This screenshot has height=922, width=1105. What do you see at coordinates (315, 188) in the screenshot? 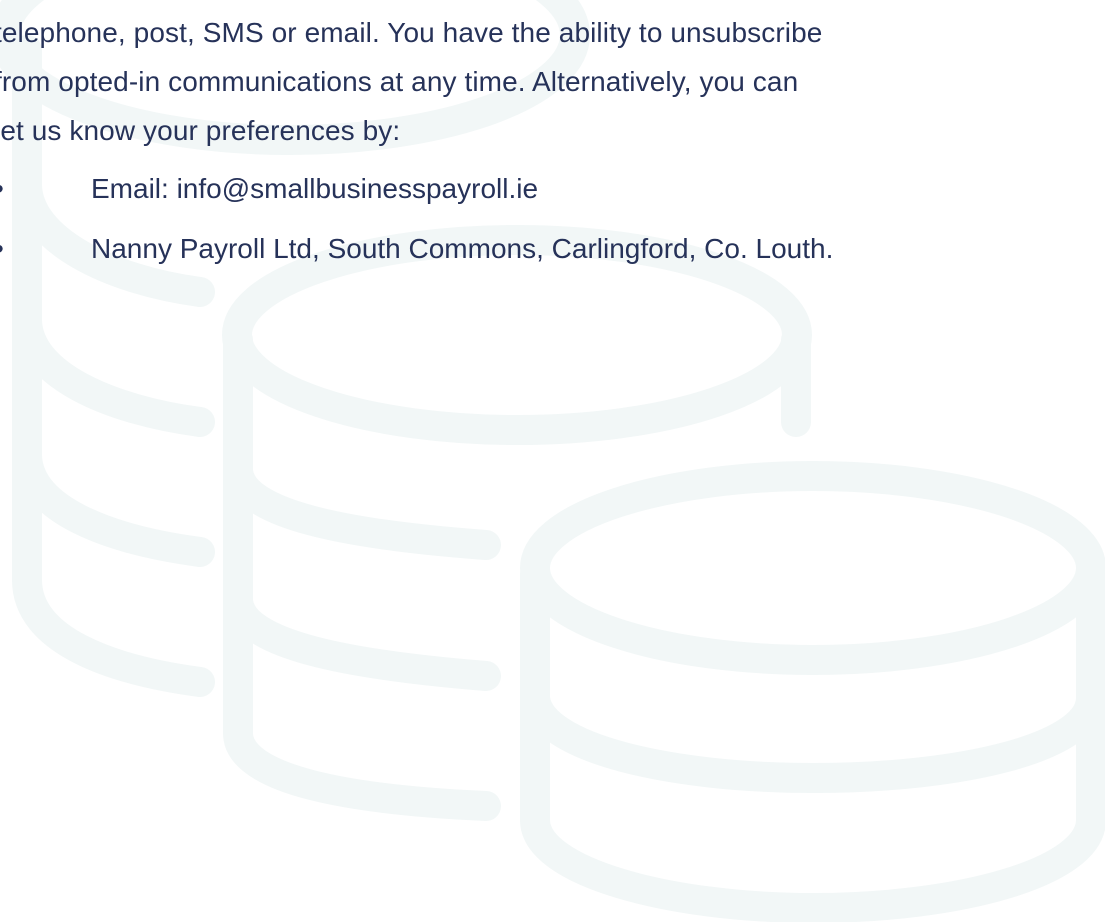
I see `email-contact-text: Email: info@smallbusinesspayroll.ie` at bounding box center [315, 188].